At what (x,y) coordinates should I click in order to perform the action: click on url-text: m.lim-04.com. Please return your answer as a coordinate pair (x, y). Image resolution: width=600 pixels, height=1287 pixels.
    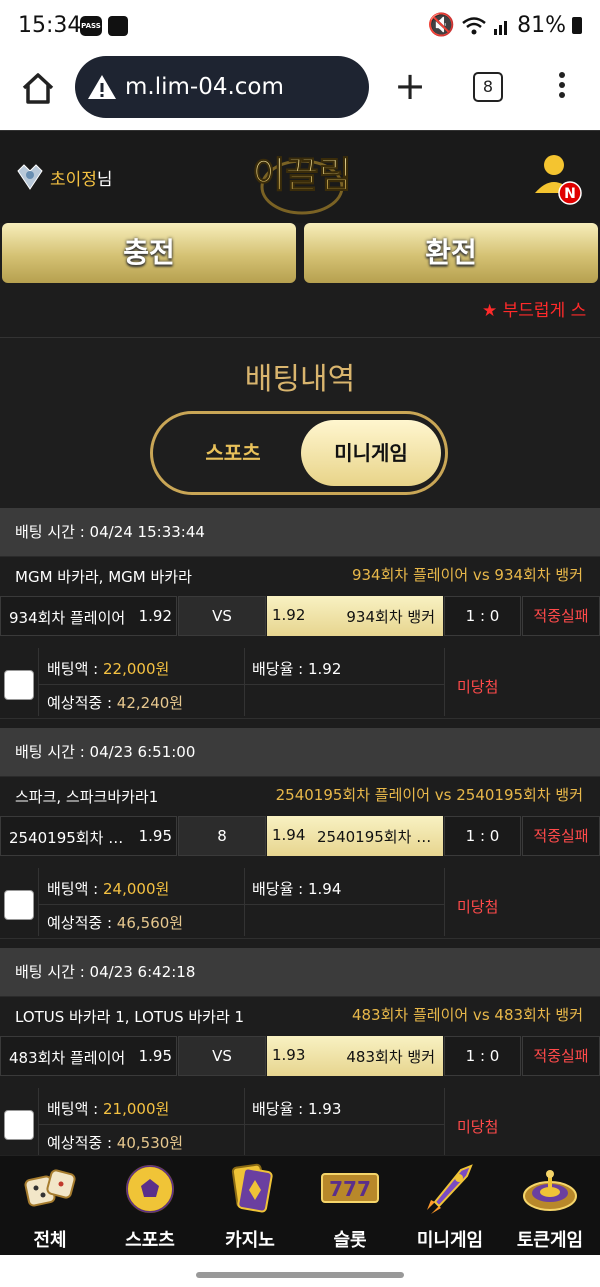
    Looking at the image, I should click on (204, 87).